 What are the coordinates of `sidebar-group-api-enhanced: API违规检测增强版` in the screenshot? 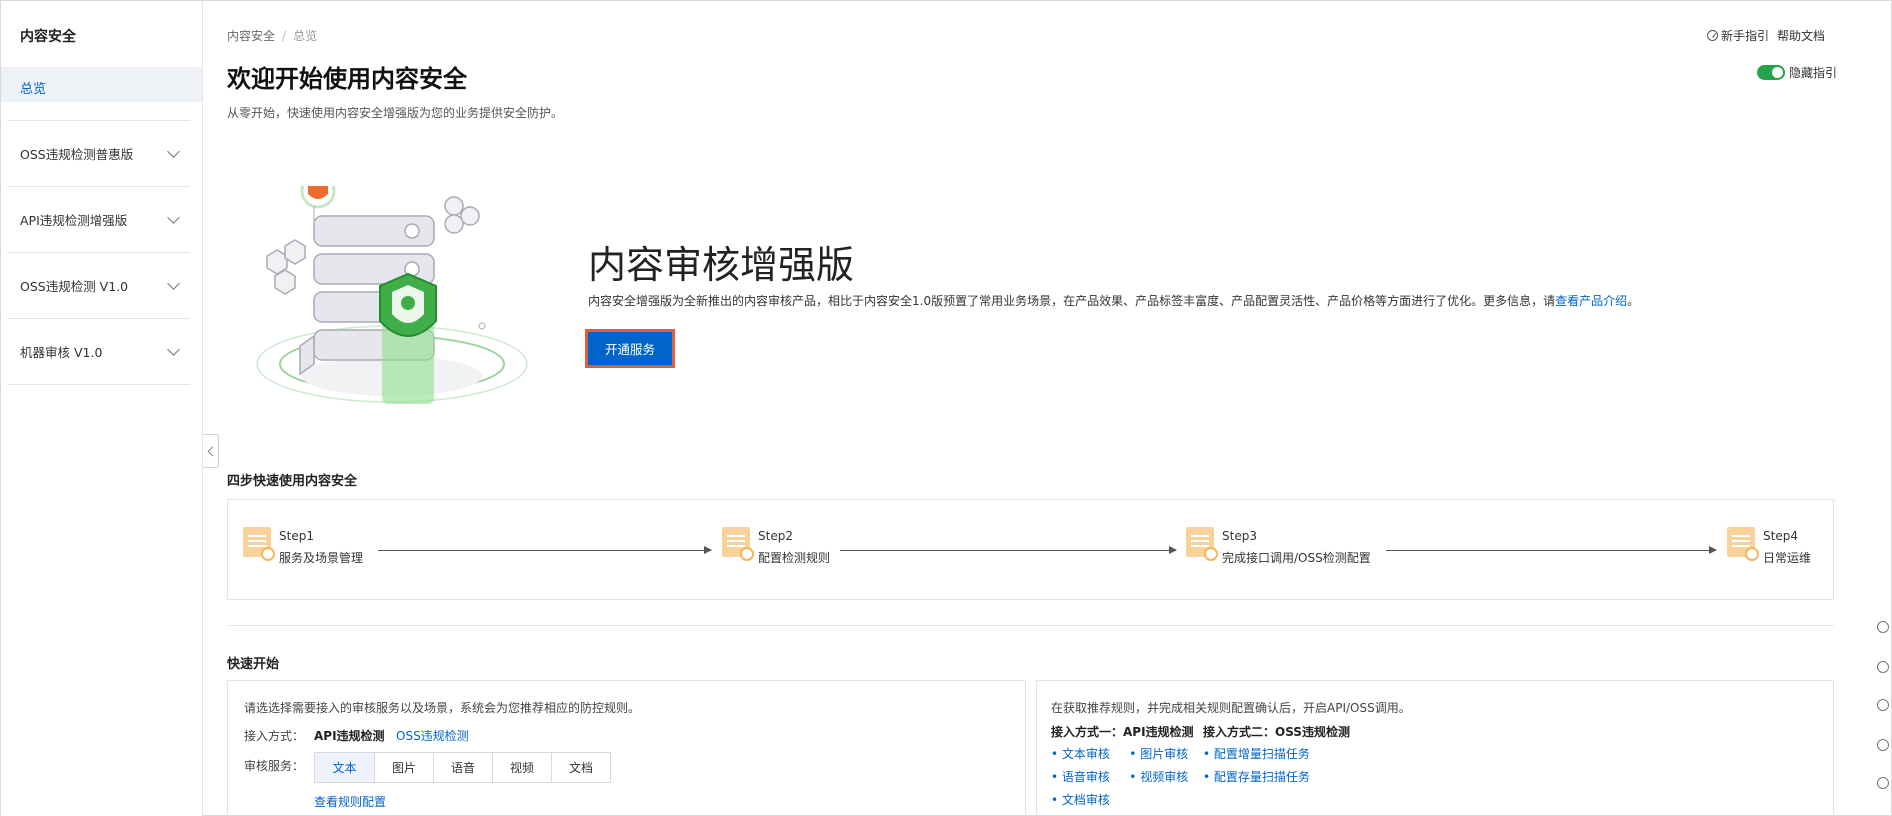 It's located at (98, 220).